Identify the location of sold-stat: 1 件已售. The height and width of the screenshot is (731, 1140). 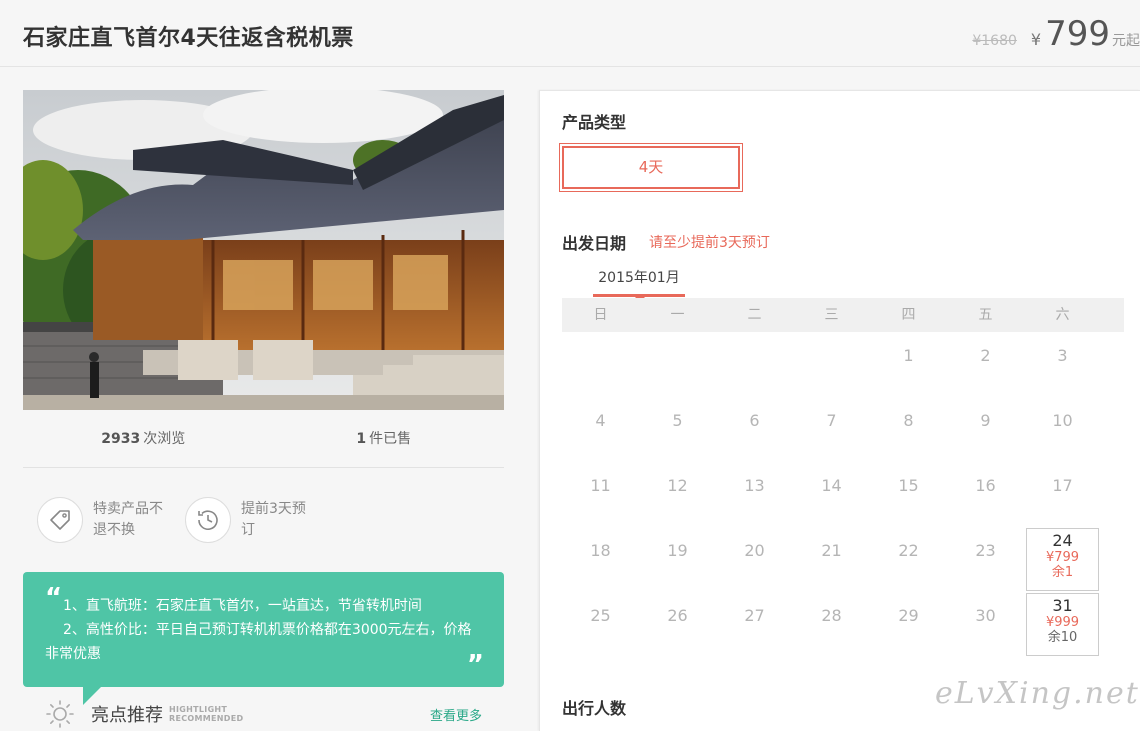
(384, 438).